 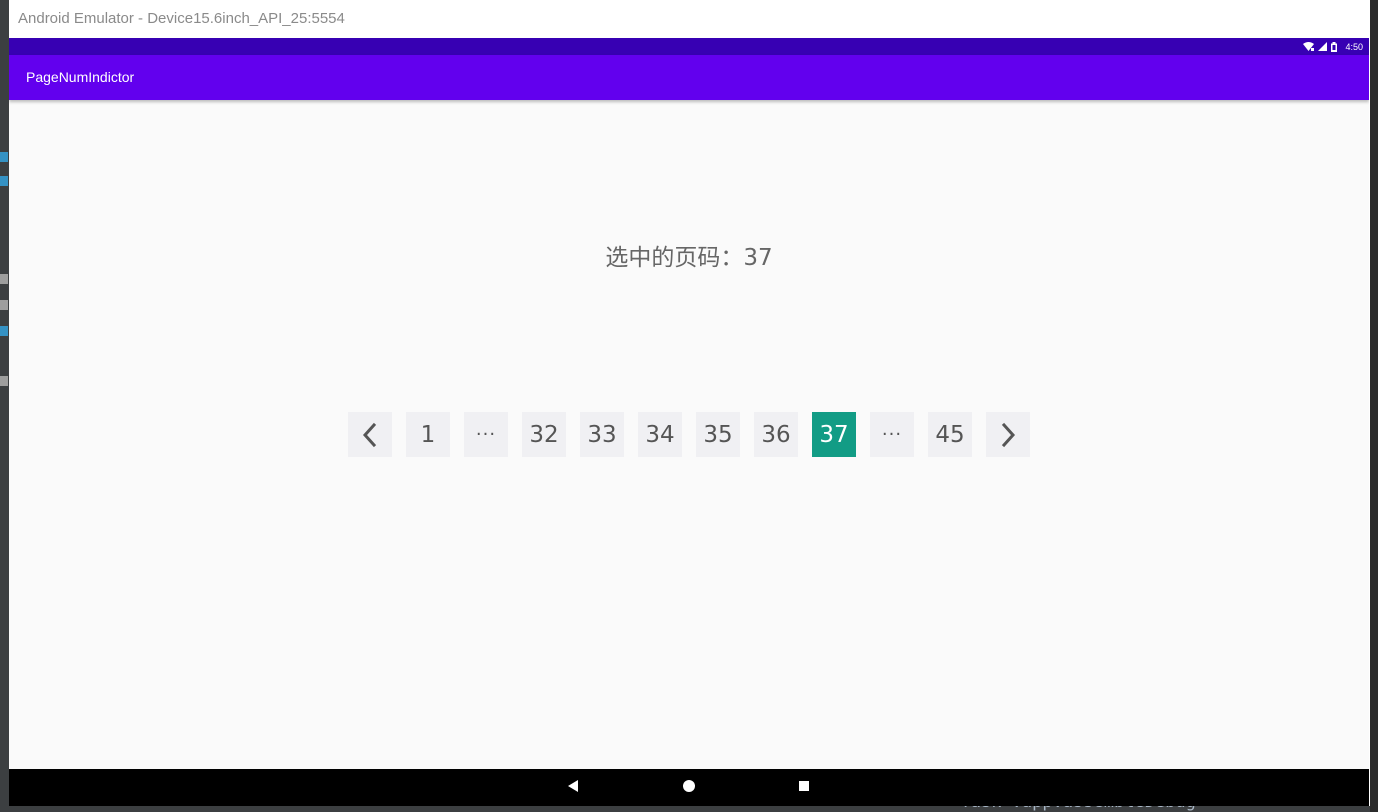 What do you see at coordinates (573, 786) in the screenshot?
I see `back-icon` at bounding box center [573, 786].